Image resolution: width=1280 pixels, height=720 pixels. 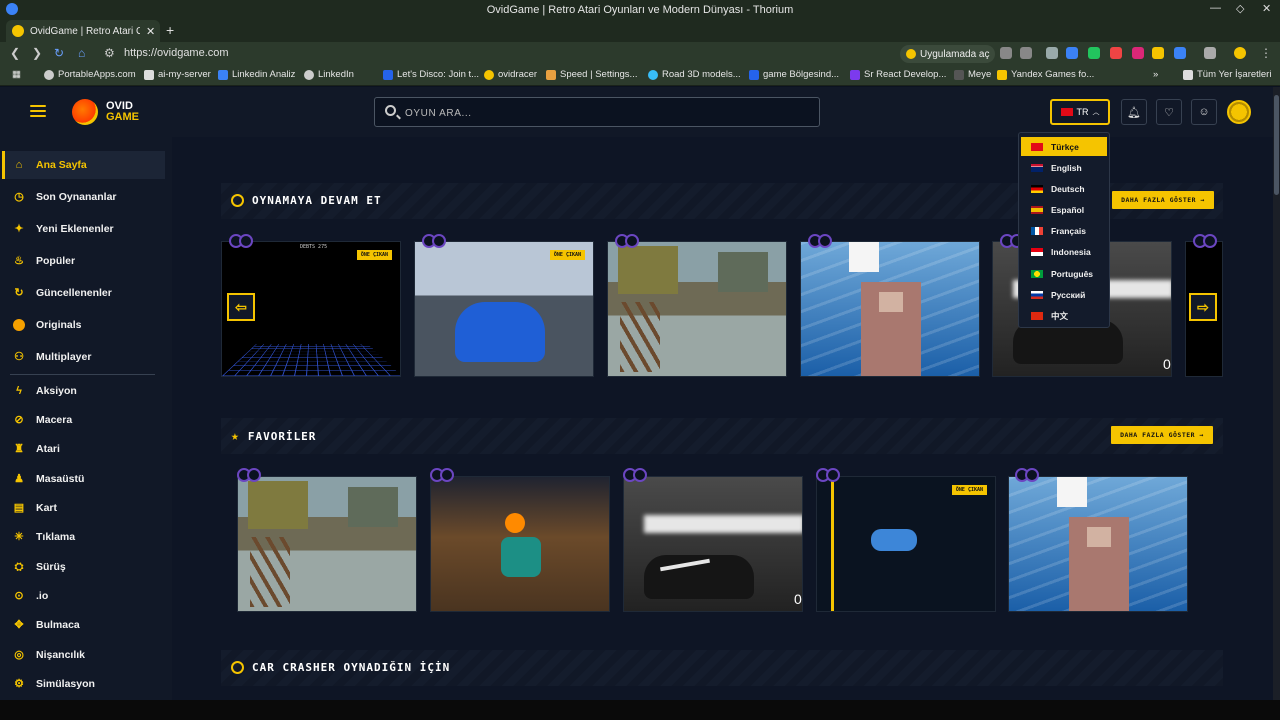 I want to click on pink-ext-icon, so click(x=1138, y=53).